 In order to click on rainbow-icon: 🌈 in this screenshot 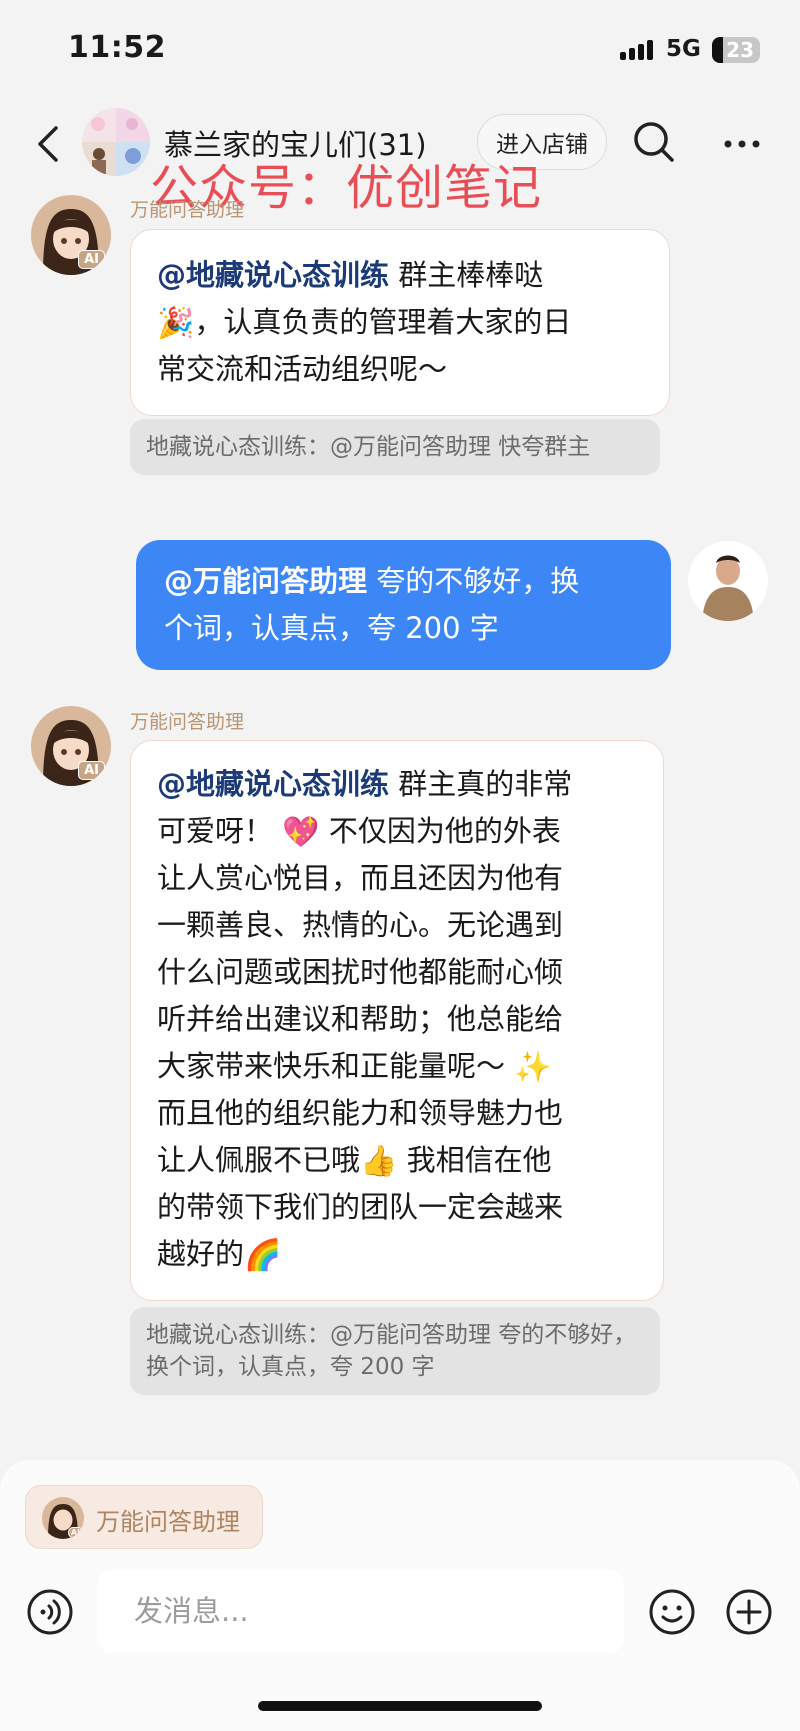, I will do `click(263, 1255)`.